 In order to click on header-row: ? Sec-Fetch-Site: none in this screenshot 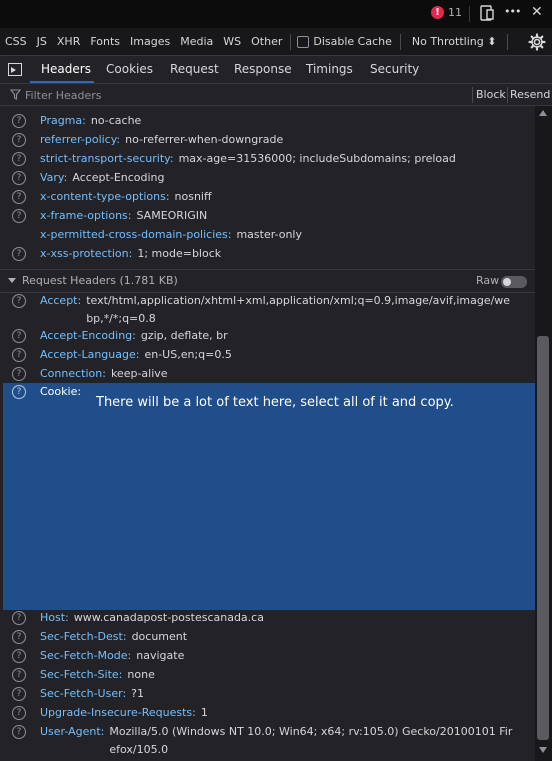, I will do `click(267, 675)`.